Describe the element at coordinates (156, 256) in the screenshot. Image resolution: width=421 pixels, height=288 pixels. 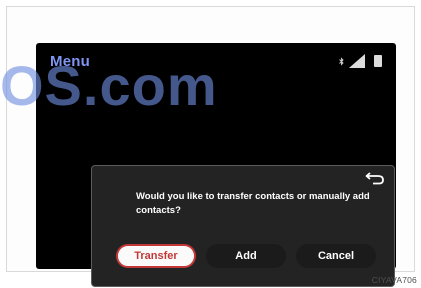
I see `transfer-button: Transfer` at that location.